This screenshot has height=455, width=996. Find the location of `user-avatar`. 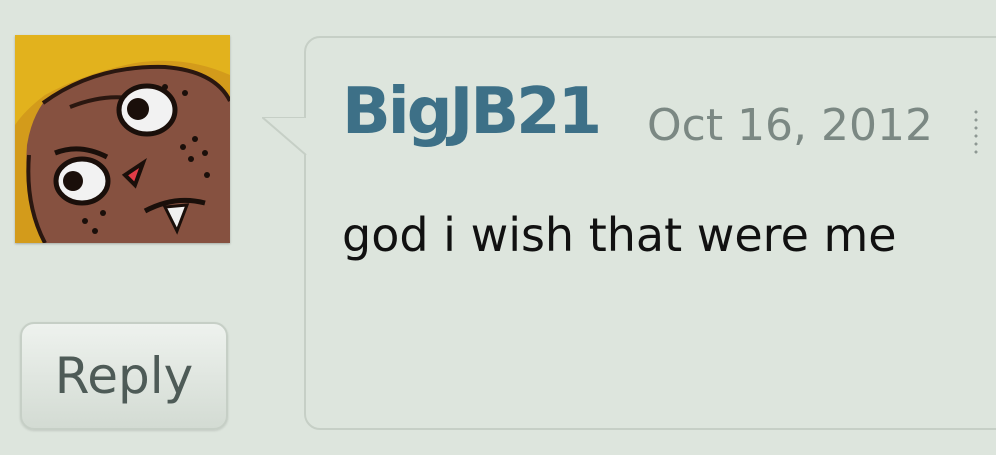

user-avatar is located at coordinates (122, 139).